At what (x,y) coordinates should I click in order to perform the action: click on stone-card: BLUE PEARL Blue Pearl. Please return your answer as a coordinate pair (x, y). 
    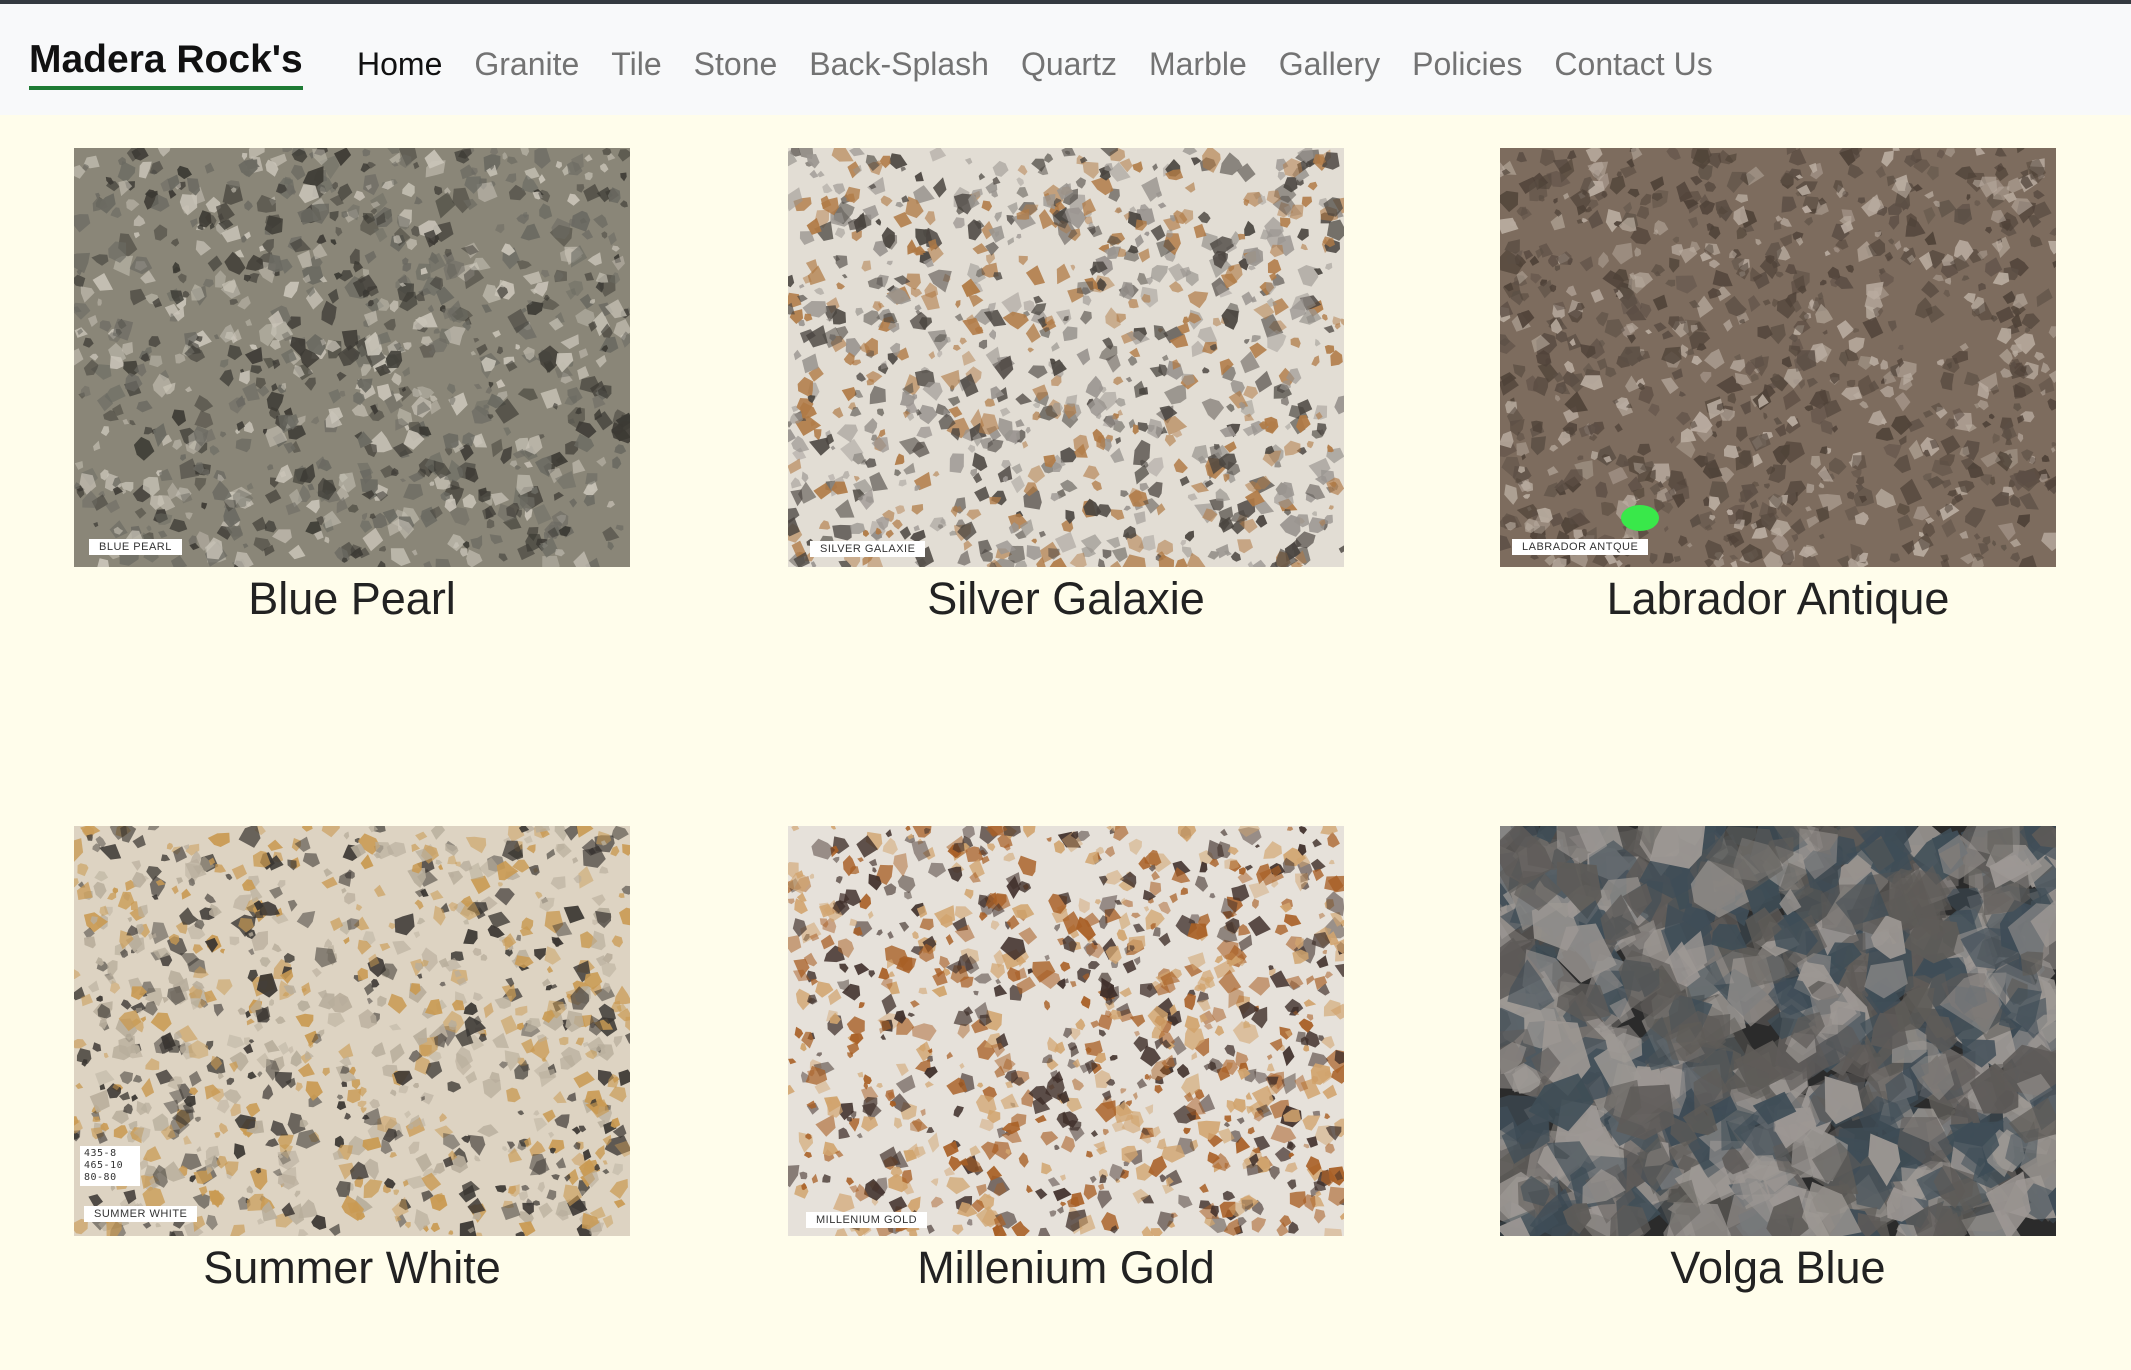
    Looking at the image, I should click on (352, 388).